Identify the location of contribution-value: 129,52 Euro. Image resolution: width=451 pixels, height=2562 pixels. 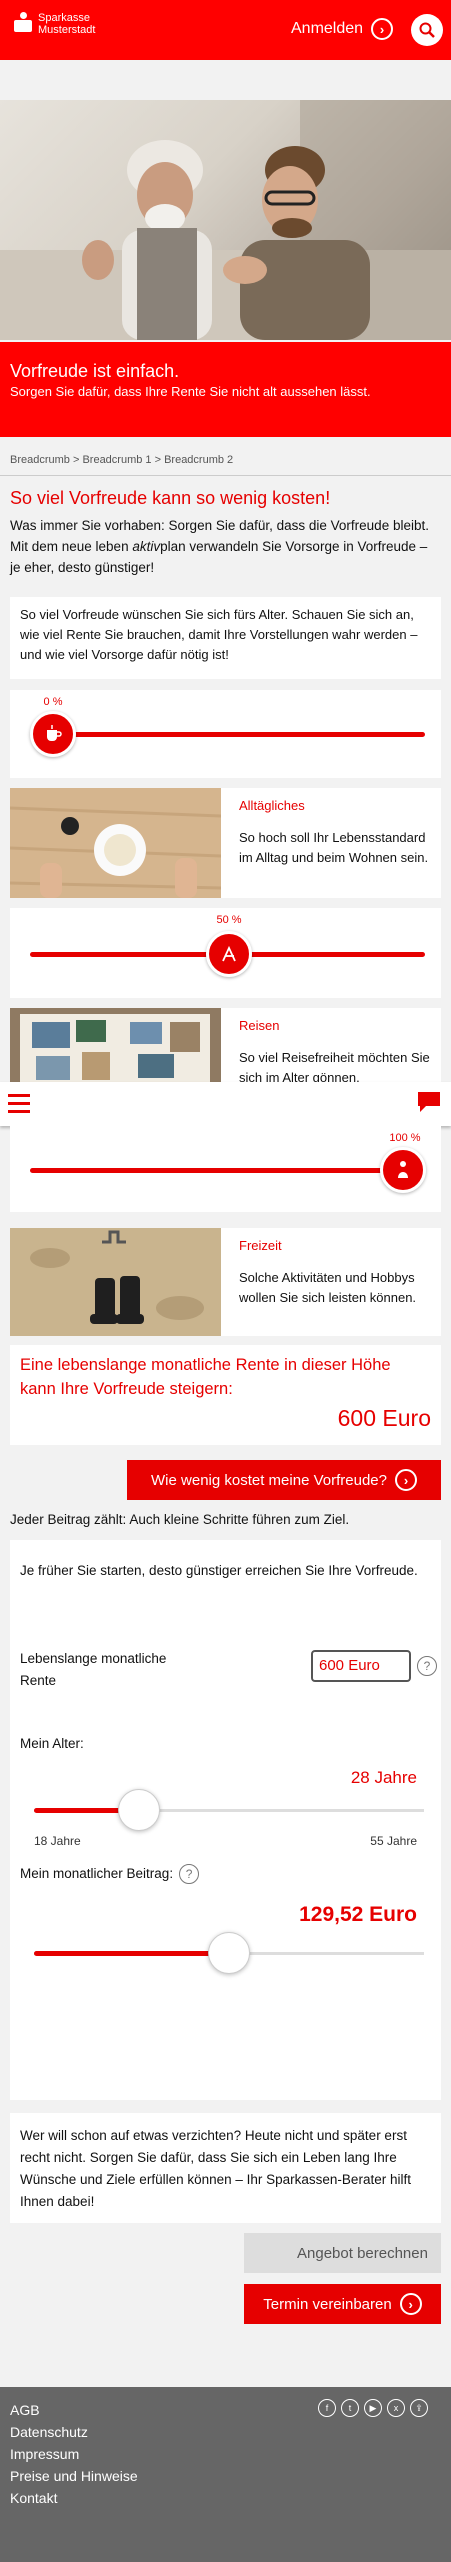
(358, 1914).